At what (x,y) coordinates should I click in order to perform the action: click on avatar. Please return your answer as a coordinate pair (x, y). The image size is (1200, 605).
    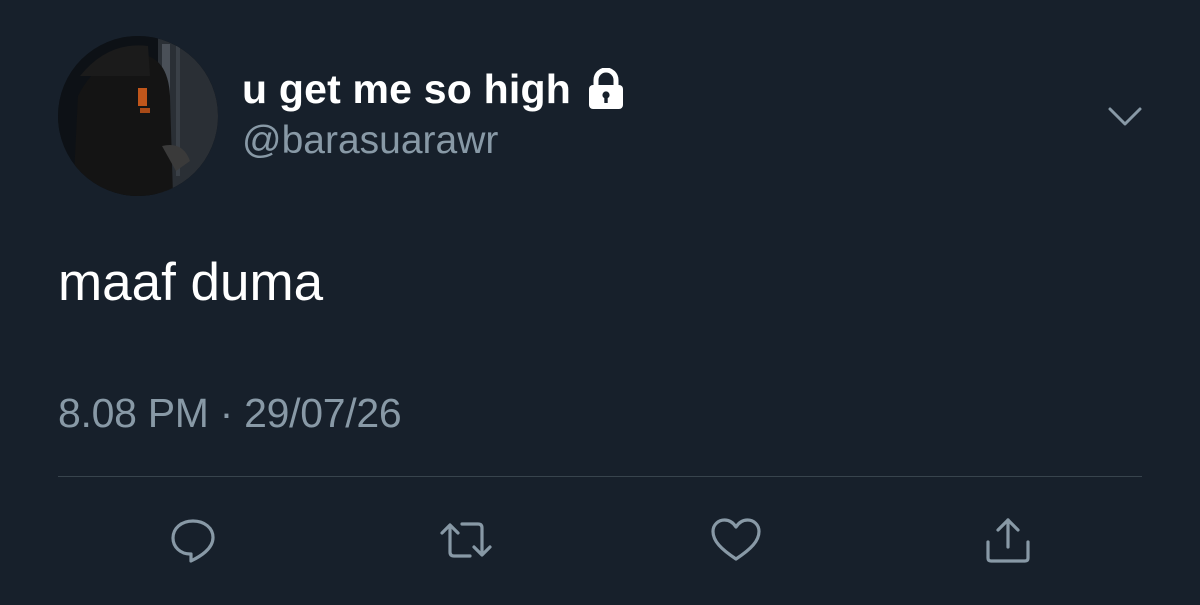
    Looking at the image, I should click on (138, 116).